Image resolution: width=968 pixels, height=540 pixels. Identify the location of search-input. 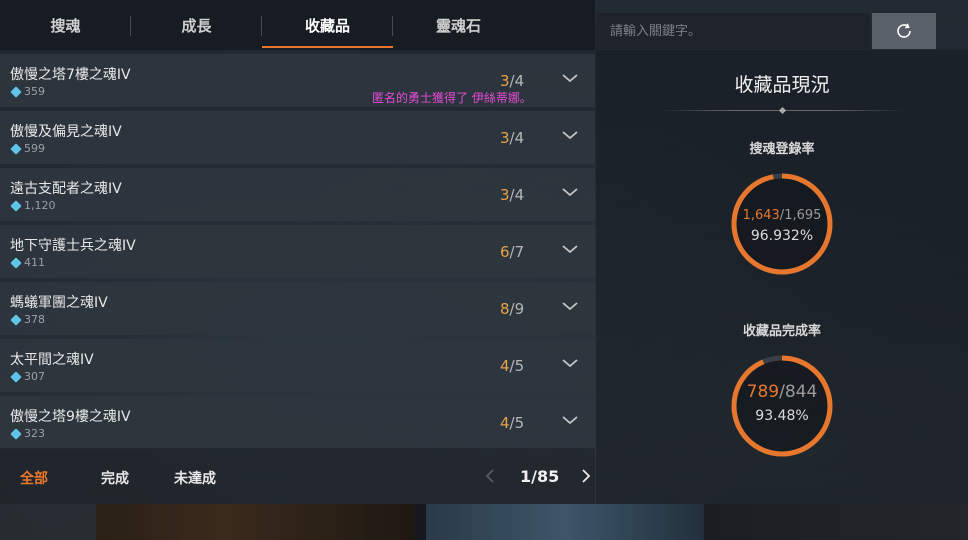
(740, 31).